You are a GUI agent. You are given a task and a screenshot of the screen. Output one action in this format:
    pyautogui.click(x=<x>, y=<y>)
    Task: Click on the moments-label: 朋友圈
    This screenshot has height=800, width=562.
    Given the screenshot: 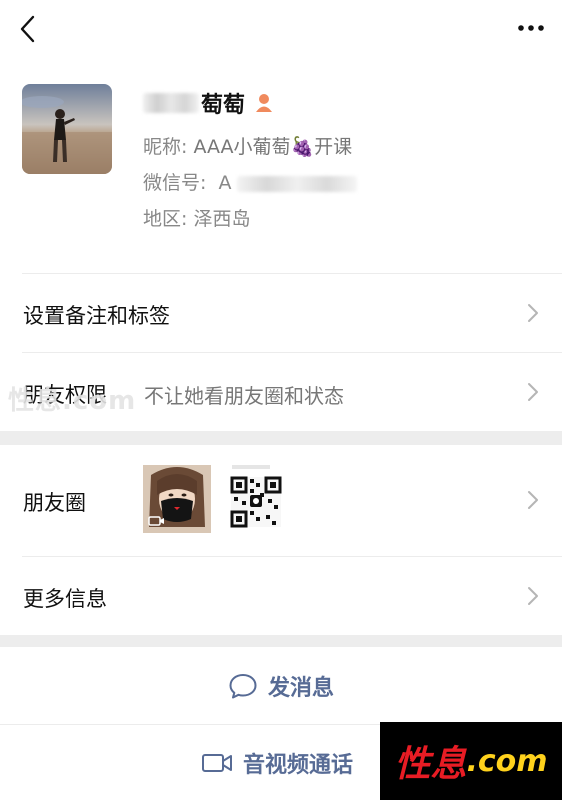 What is the action you would take?
    pyautogui.click(x=54, y=503)
    